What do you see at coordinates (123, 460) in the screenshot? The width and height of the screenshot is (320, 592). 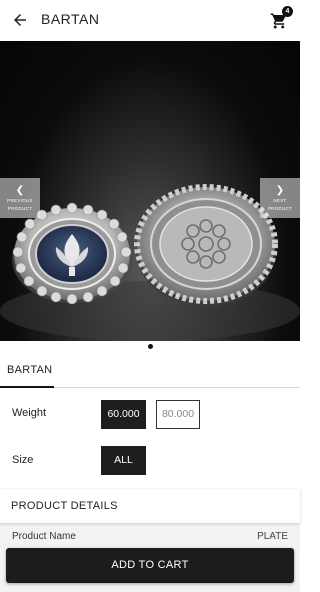 I see `size-option-selected: ALL` at bounding box center [123, 460].